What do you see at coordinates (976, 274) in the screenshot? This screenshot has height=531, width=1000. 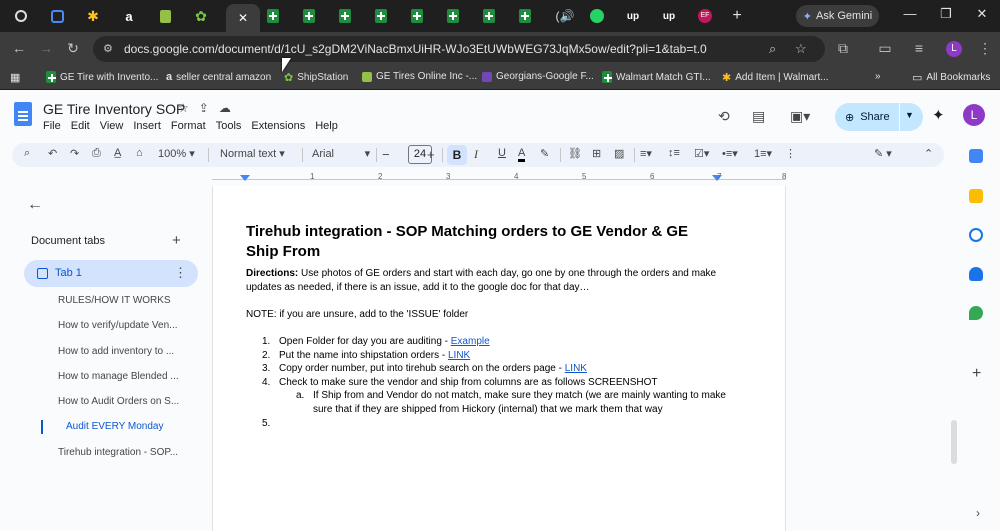 I see `contacts-icon` at bounding box center [976, 274].